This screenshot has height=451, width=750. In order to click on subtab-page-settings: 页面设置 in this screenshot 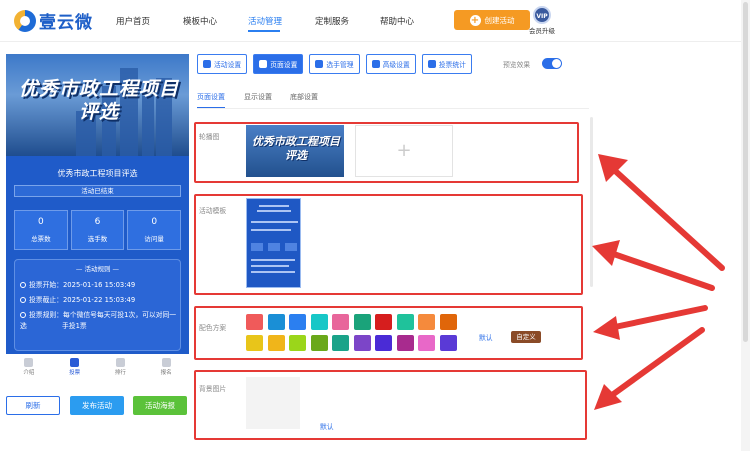, I will do `click(211, 97)`.